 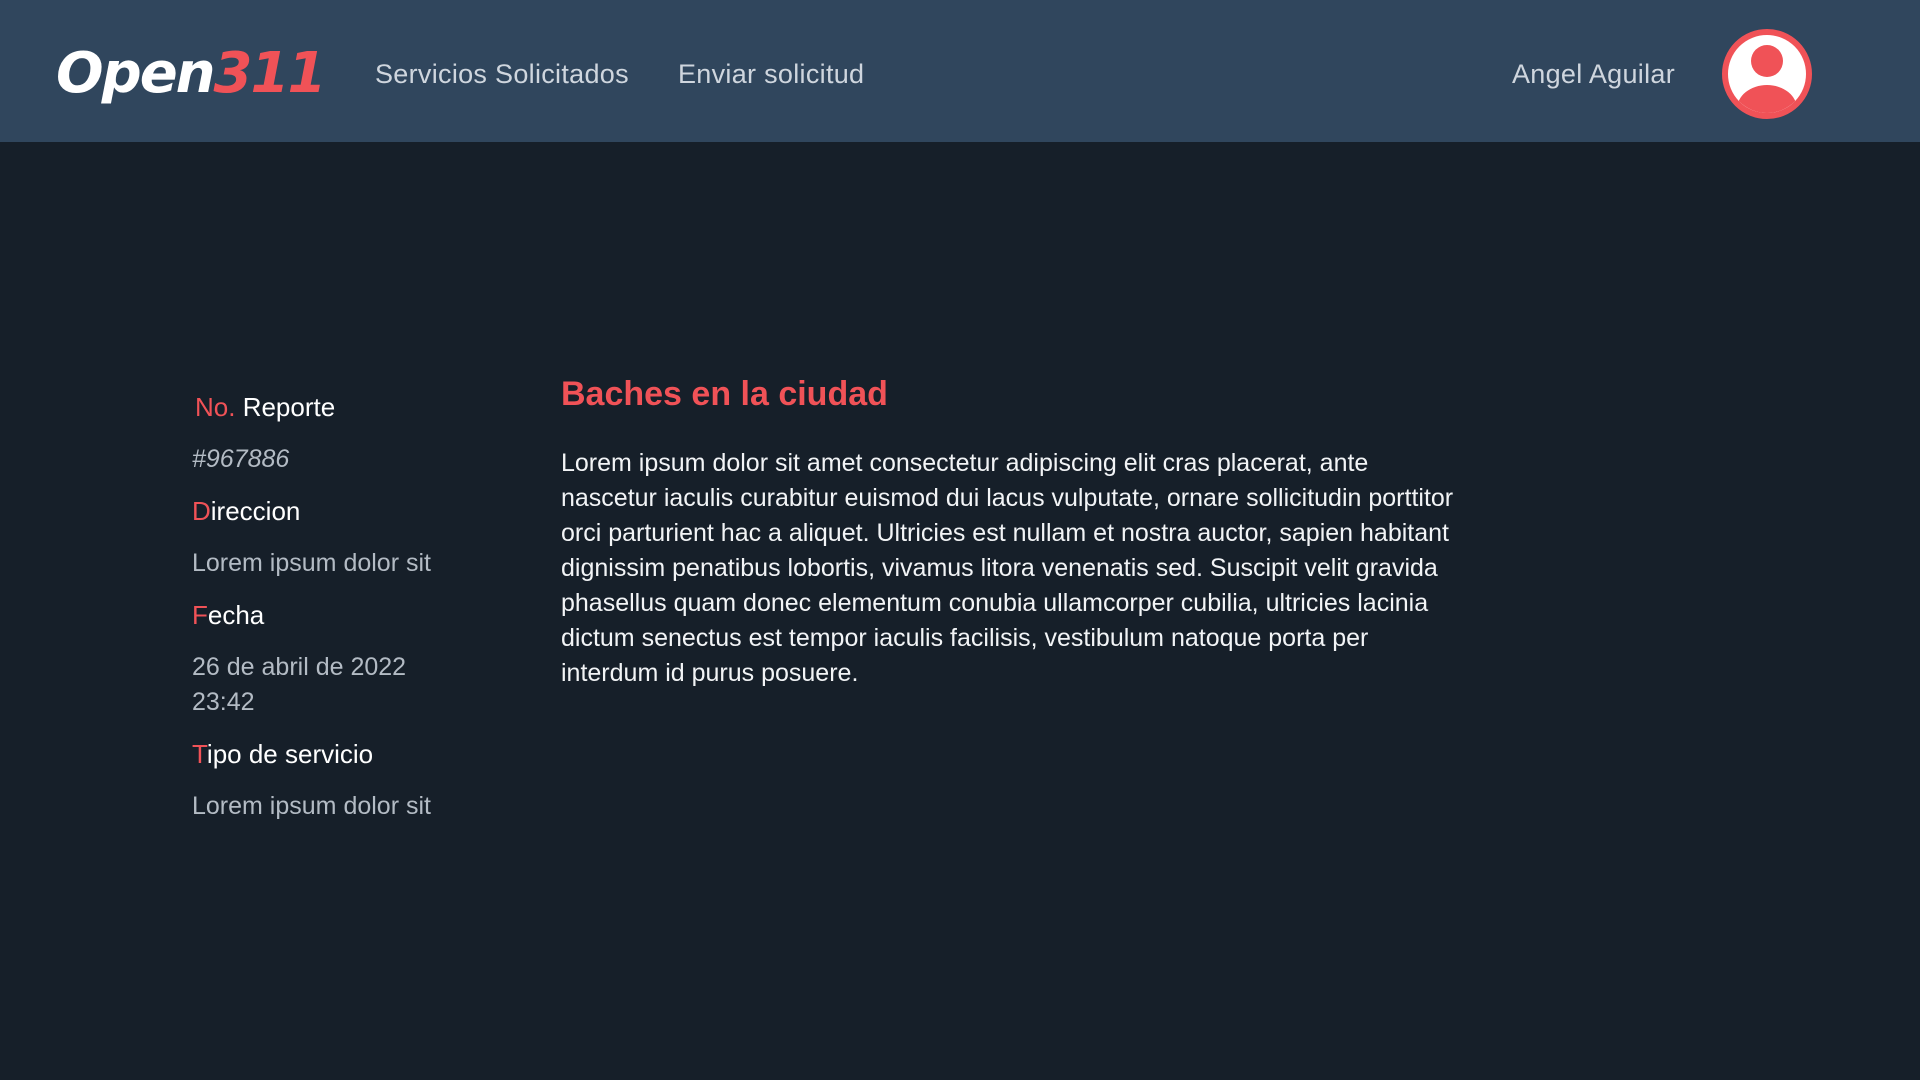 What do you see at coordinates (771, 74) in the screenshot?
I see `nav-link-enviar-solicitud: Enviar solicitud` at bounding box center [771, 74].